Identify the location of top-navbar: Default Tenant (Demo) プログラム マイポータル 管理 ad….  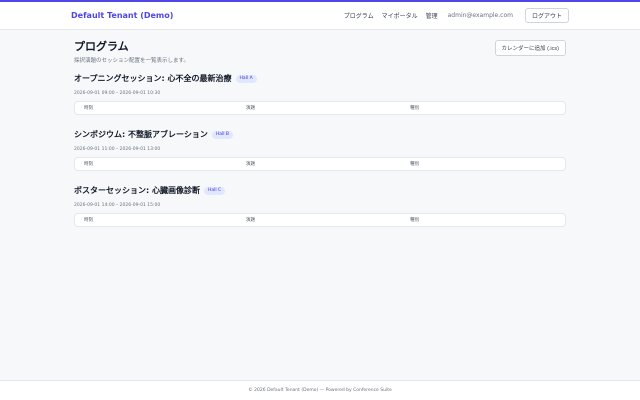
(320, 15).